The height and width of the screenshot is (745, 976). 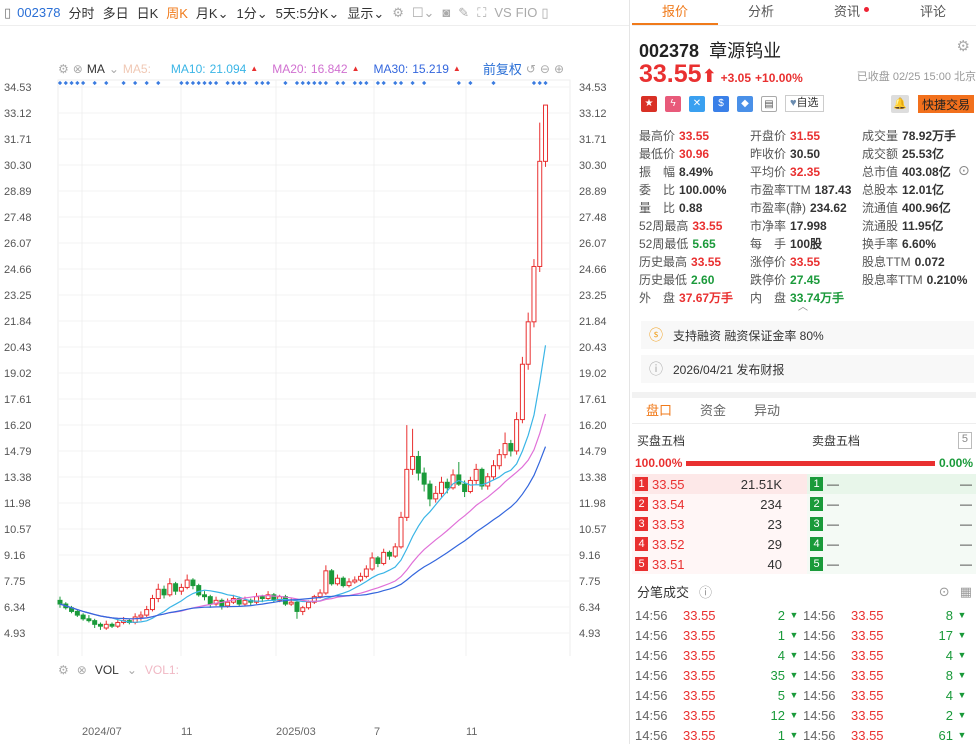 What do you see at coordinates (651, 635) in the screenshot?
I see `trade-time: 14:56` at bounding box center [651, 635].